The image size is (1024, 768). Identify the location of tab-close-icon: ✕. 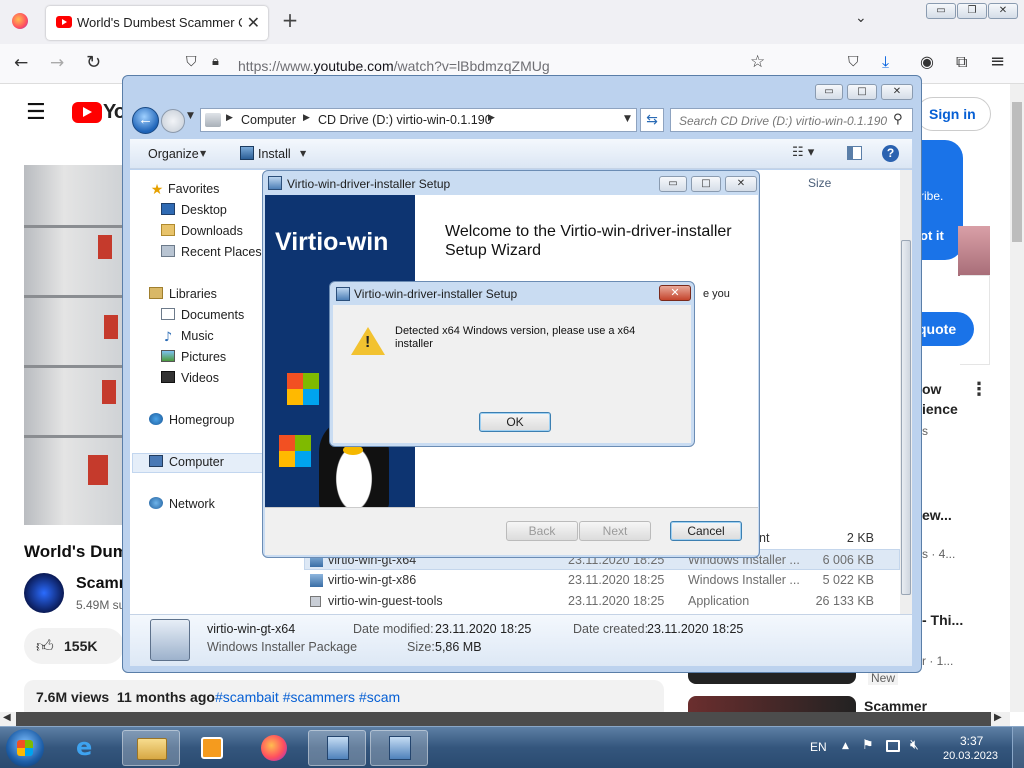
(253, 22).